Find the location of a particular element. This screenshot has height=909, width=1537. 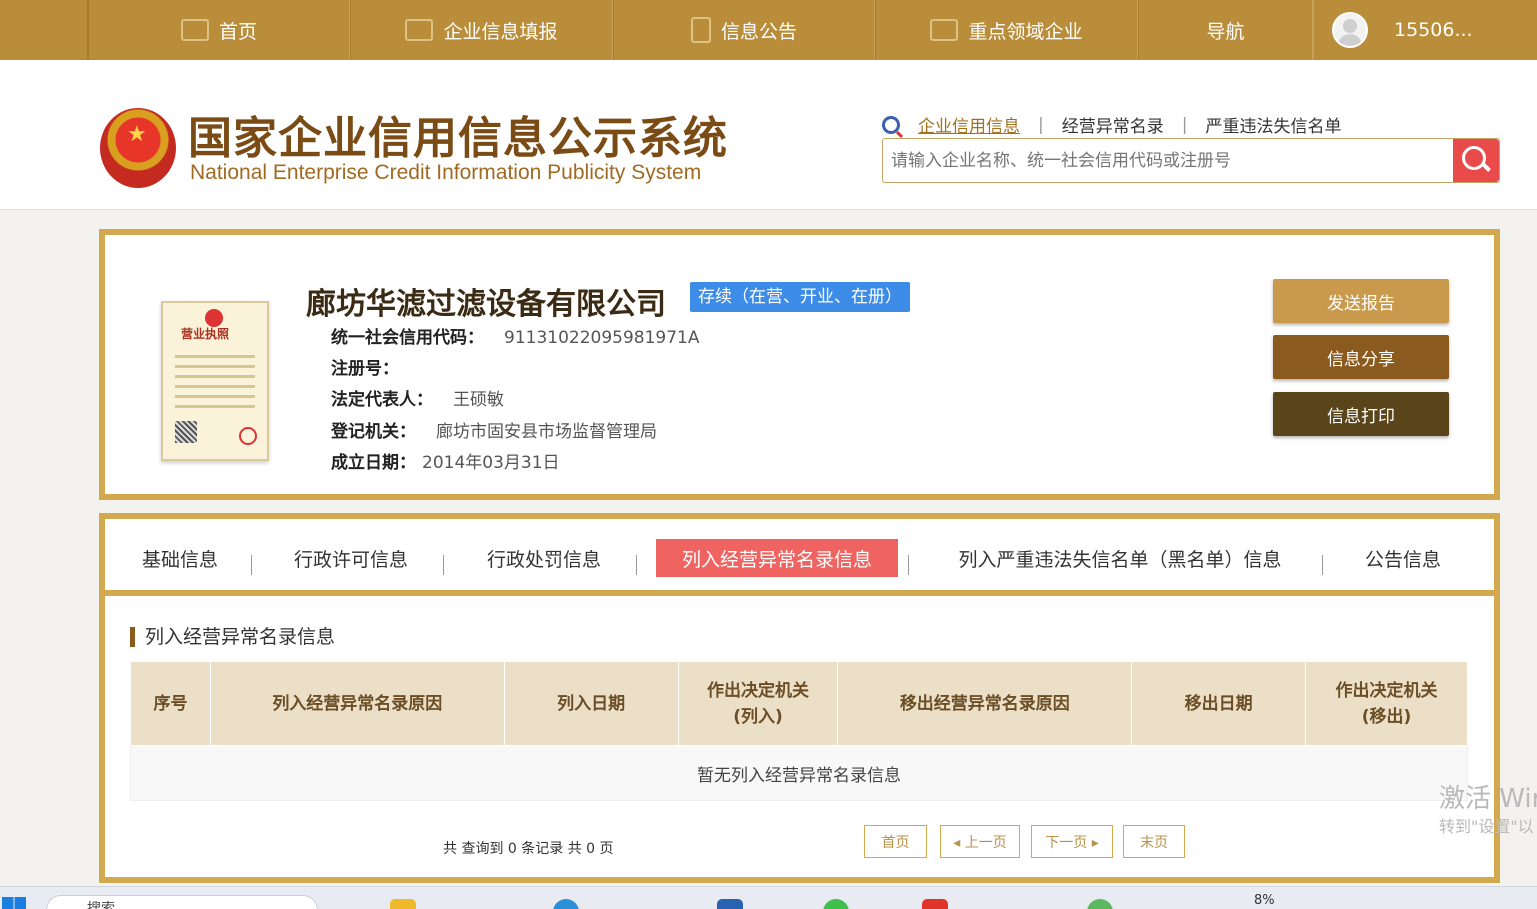

column-header: 移出经营异常名录原因 is located at coordinates (985, 703).